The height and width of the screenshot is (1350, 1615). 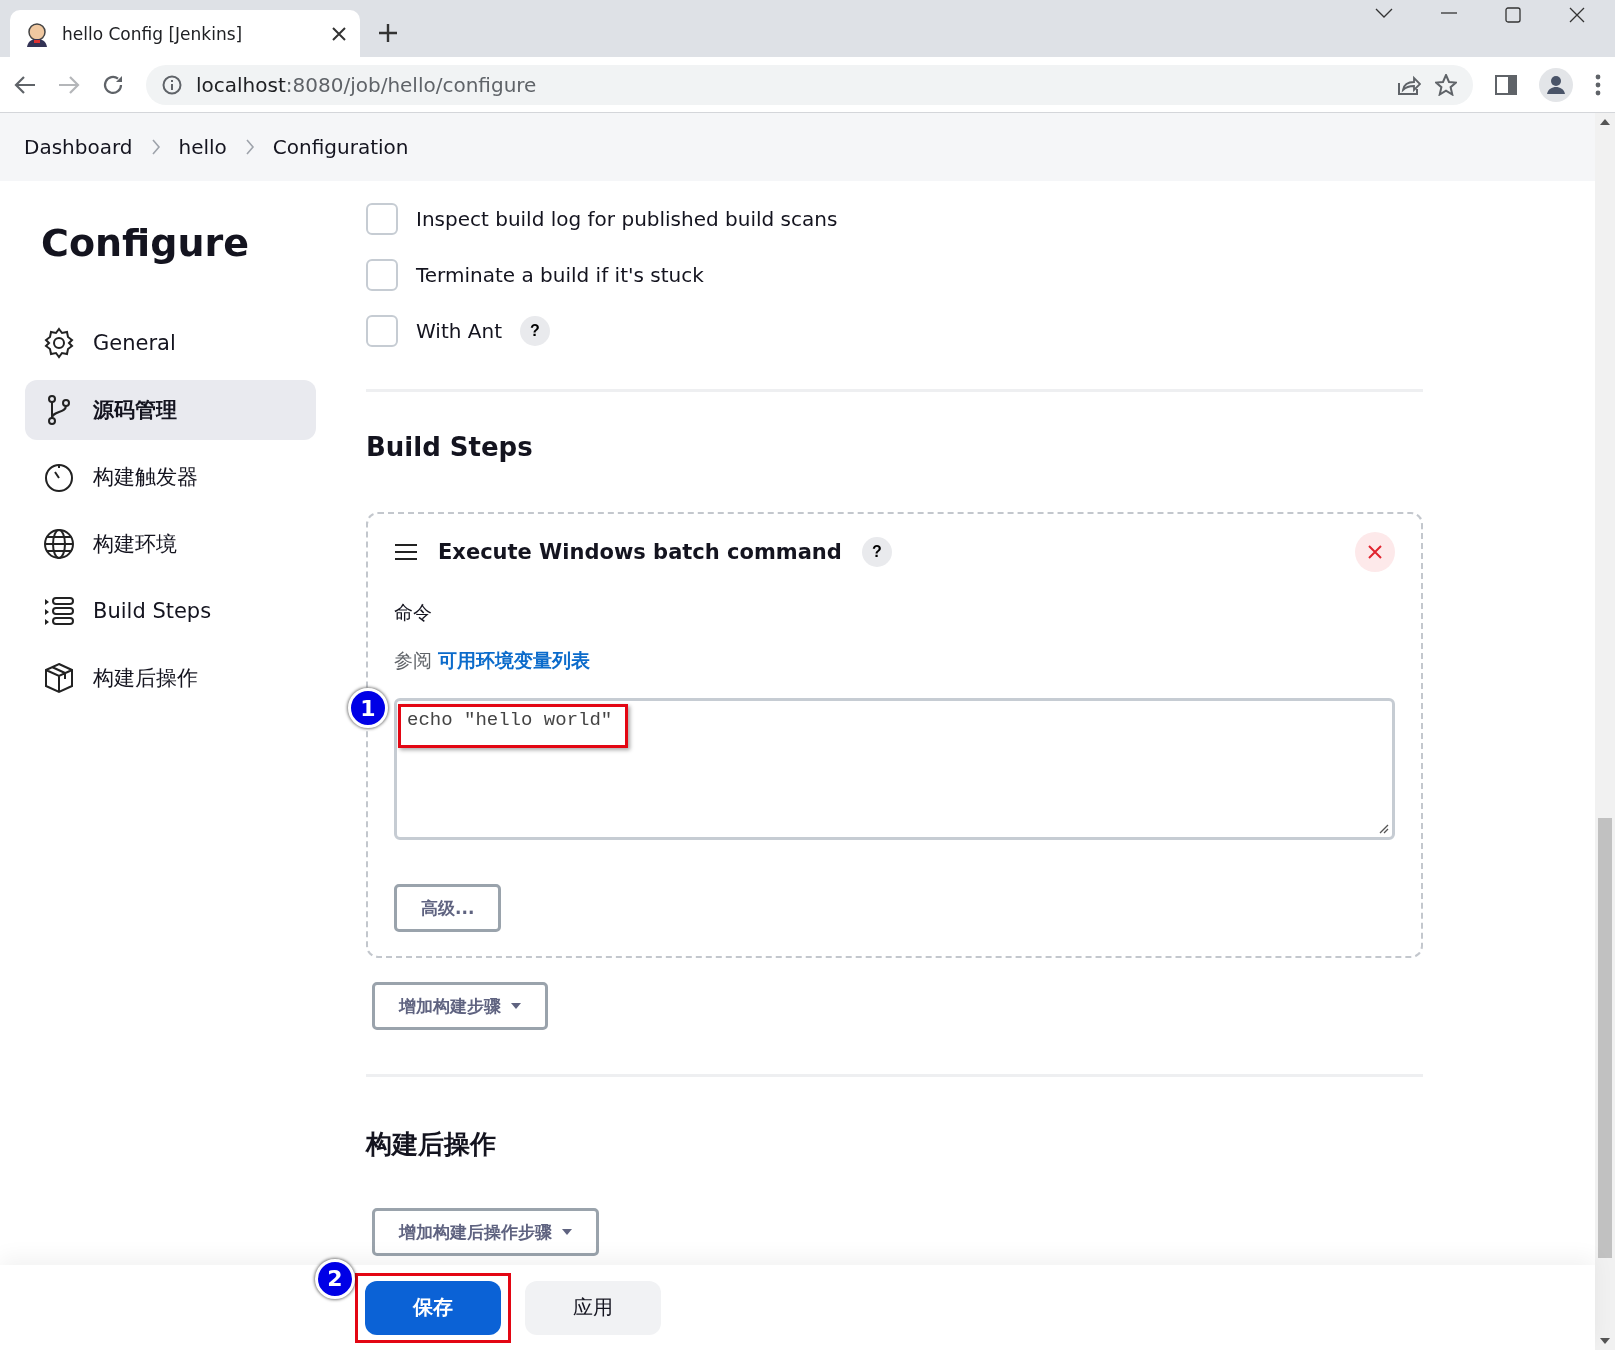 What do you see at coordinates (1605, 1038) in the screenshot?
I see `scroll-thumb` at bounding box center [1605, 1038].